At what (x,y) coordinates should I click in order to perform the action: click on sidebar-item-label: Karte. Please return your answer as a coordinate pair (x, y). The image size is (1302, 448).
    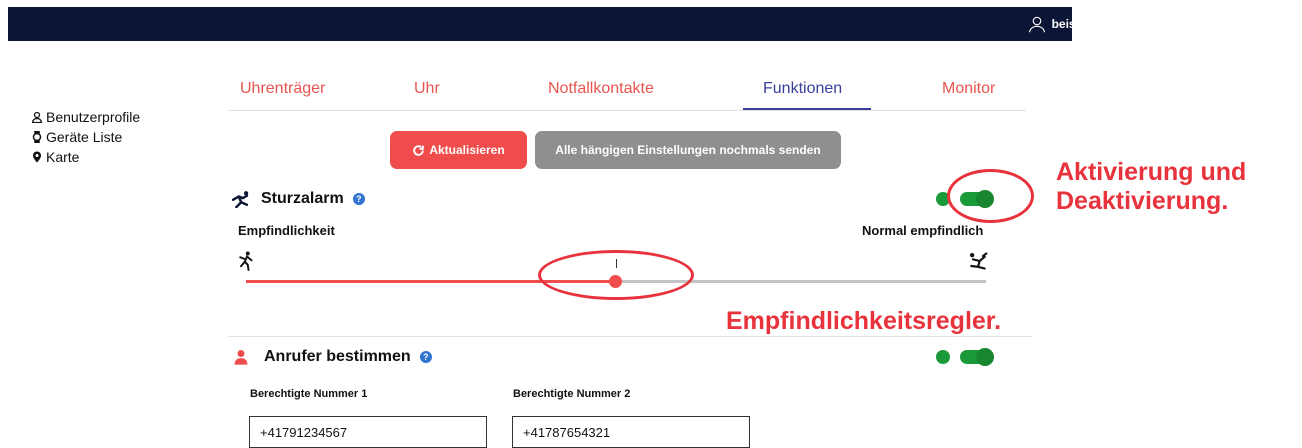
    Looking at the image, I should click on (63, 157).